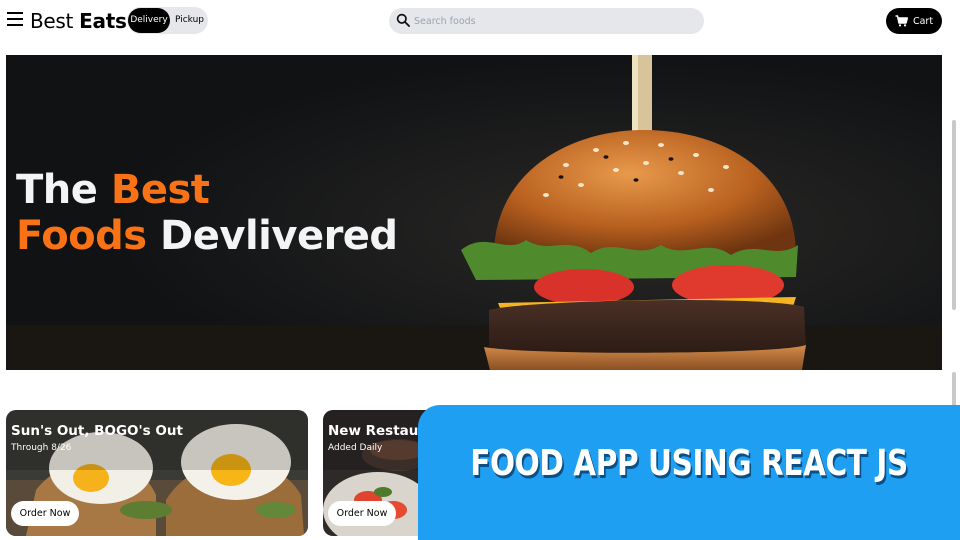 This screenshot has height=540, width=960. Describe the element at coordinates (923, 21) in the screenshot. I see `cart-label: Cart` at that location.